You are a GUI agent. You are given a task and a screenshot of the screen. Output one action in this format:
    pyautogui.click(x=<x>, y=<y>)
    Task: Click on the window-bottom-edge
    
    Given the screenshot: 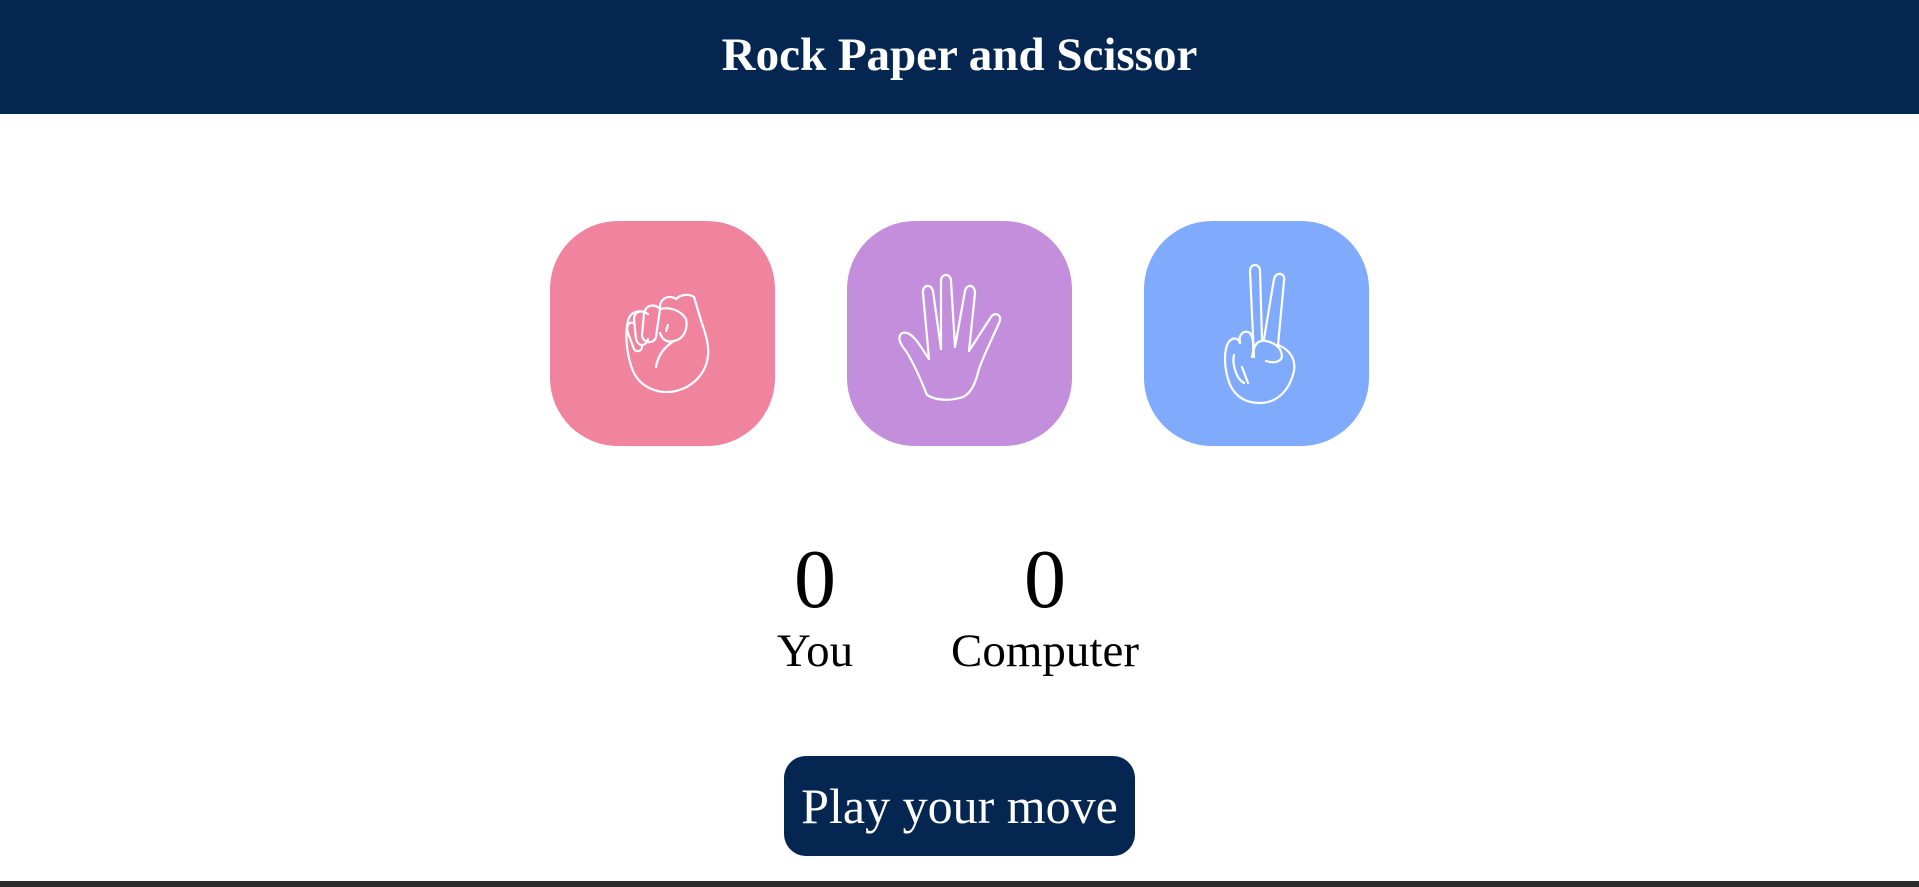 What is the action you would take?
    pyautogui.click(x=959, y=884)
    